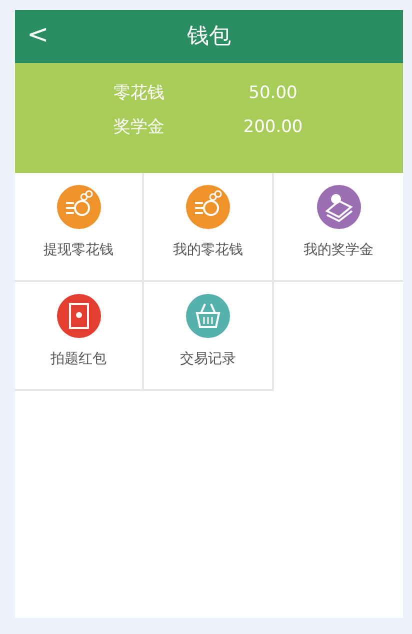  I want to click on menu-tile: 提现零花钱, so click(79, 227).